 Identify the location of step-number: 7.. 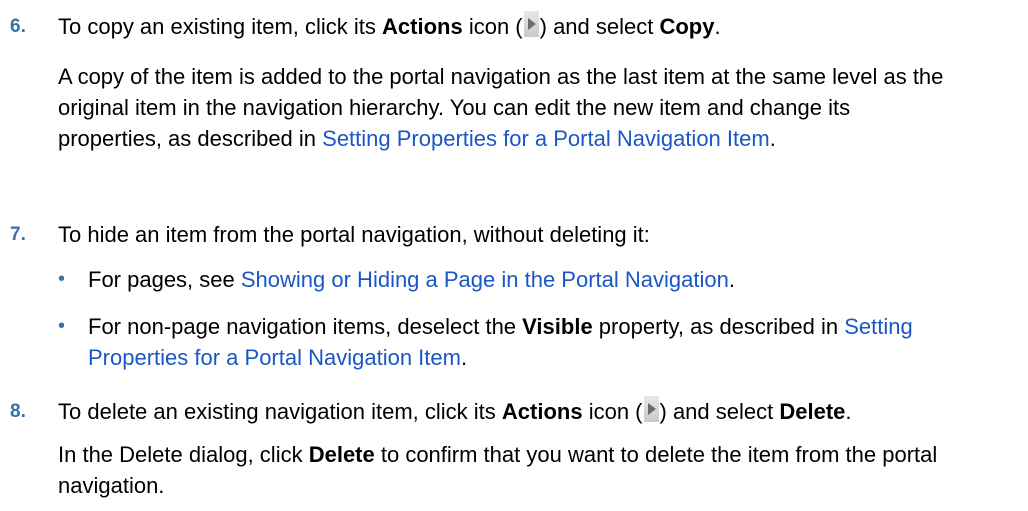
(18, 234).